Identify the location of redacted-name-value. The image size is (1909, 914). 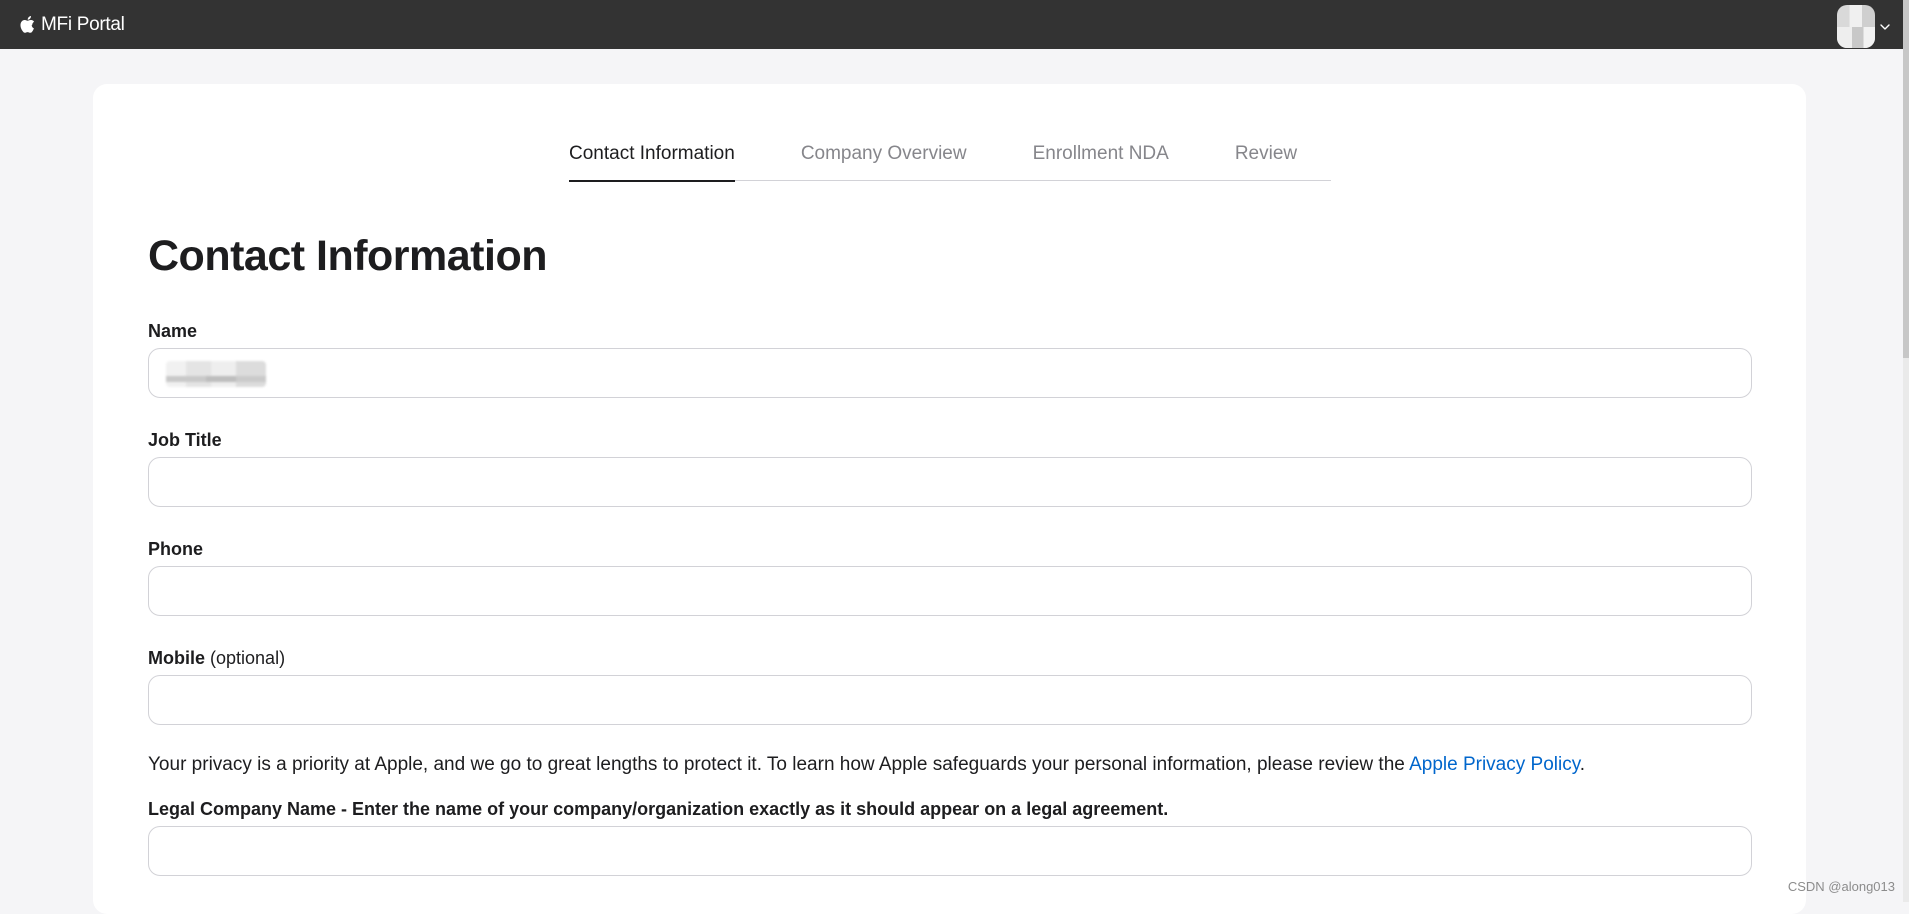
(216, 374).